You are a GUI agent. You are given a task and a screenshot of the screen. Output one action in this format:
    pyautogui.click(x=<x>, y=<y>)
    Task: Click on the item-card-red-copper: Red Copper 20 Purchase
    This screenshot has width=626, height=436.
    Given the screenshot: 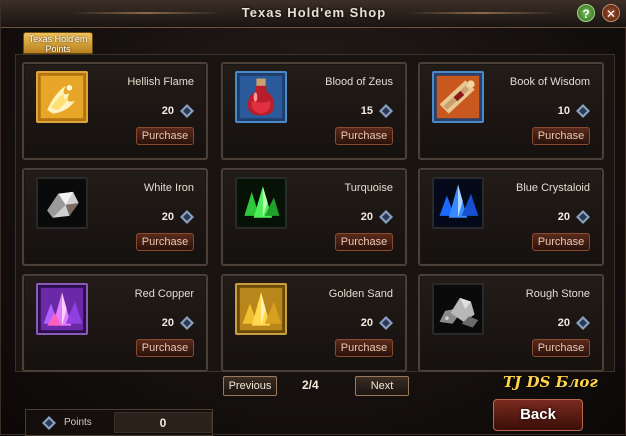 What is the action you would take?
    pyautogui.click(x=115, y=323)
    